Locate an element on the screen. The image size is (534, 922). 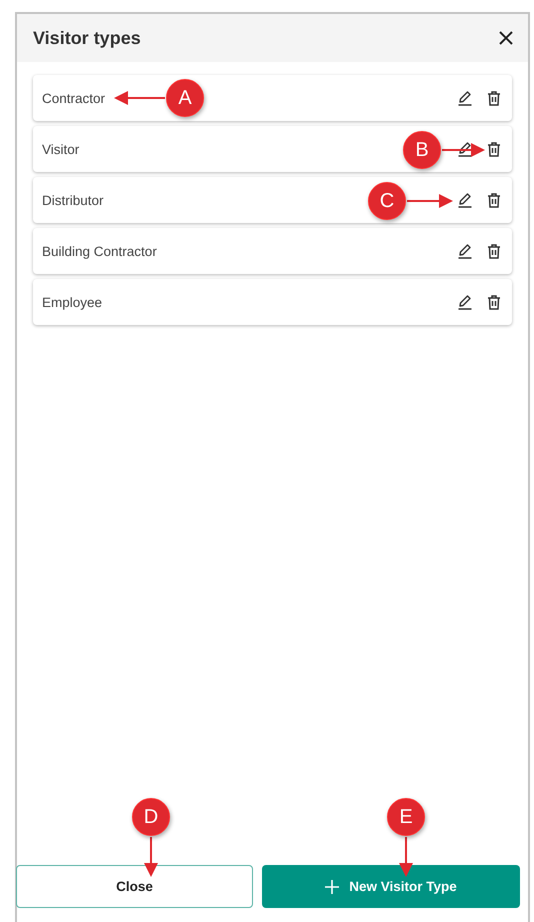
plus-icon is located at coordinates (332, 887).